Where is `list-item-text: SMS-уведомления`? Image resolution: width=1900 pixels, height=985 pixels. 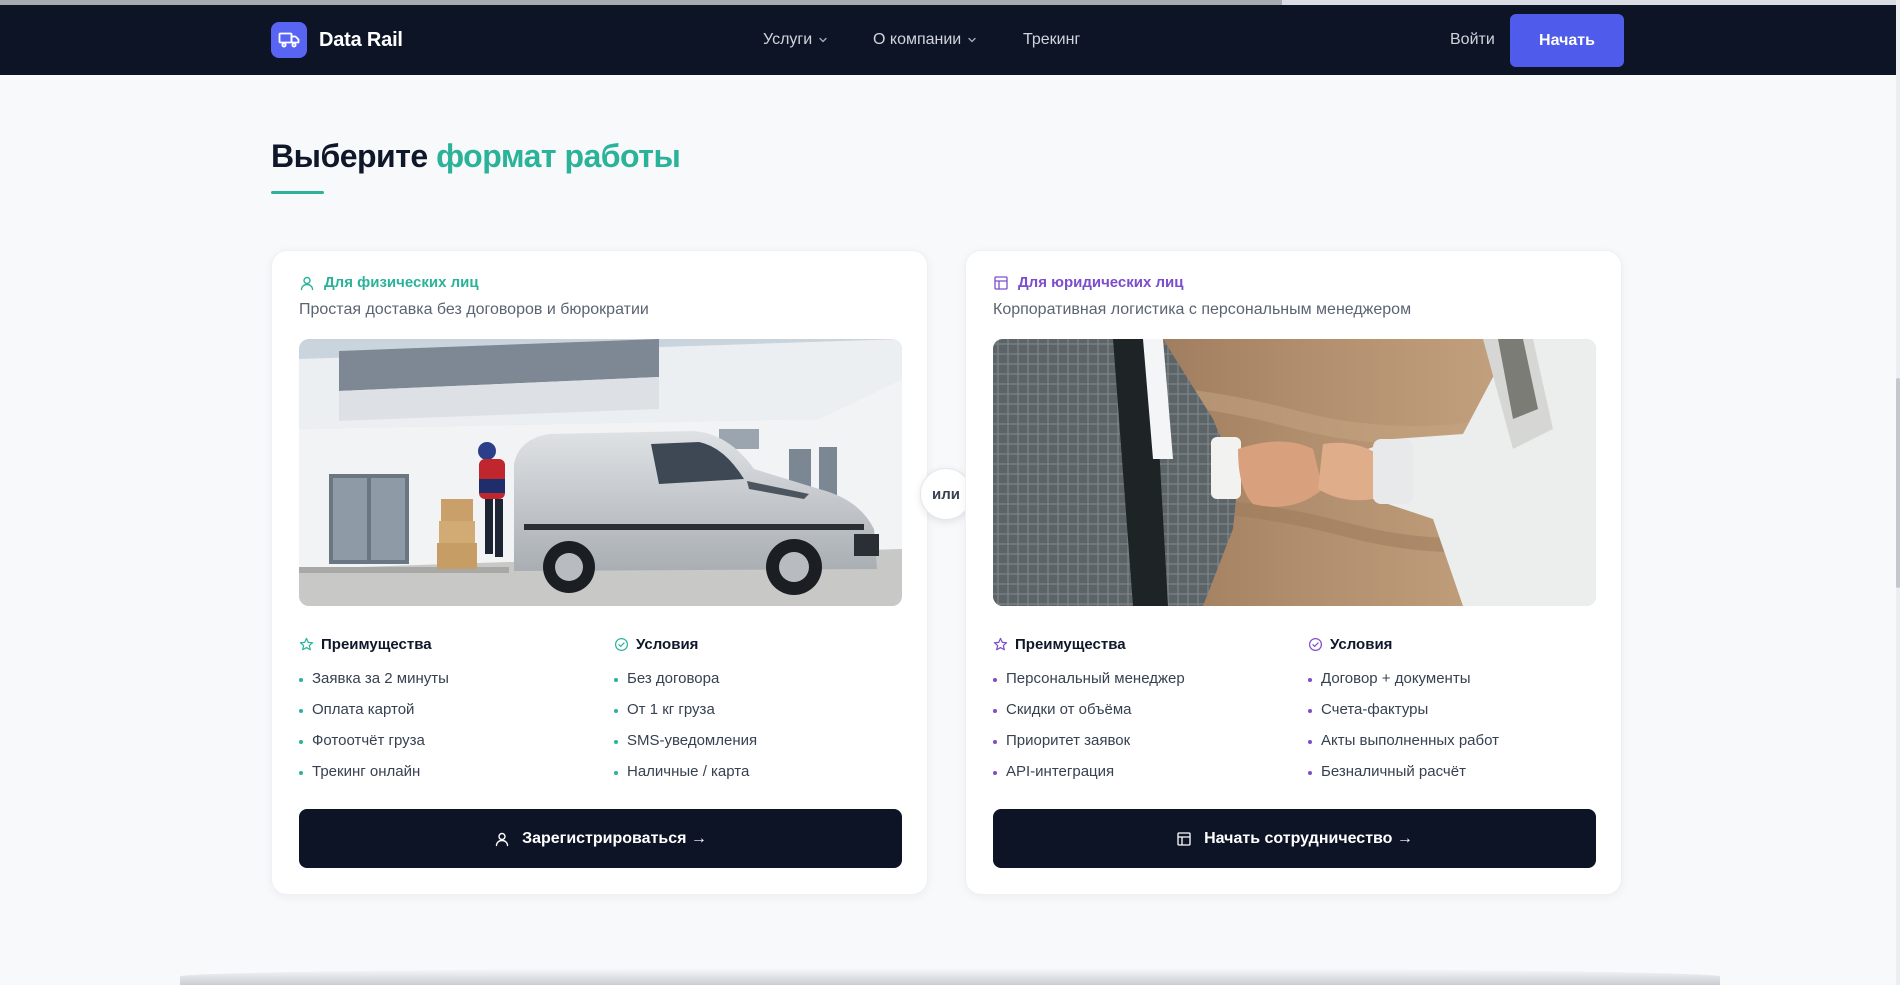
list-item-text: SMS-уведомления is located at coordinates (692, 740).